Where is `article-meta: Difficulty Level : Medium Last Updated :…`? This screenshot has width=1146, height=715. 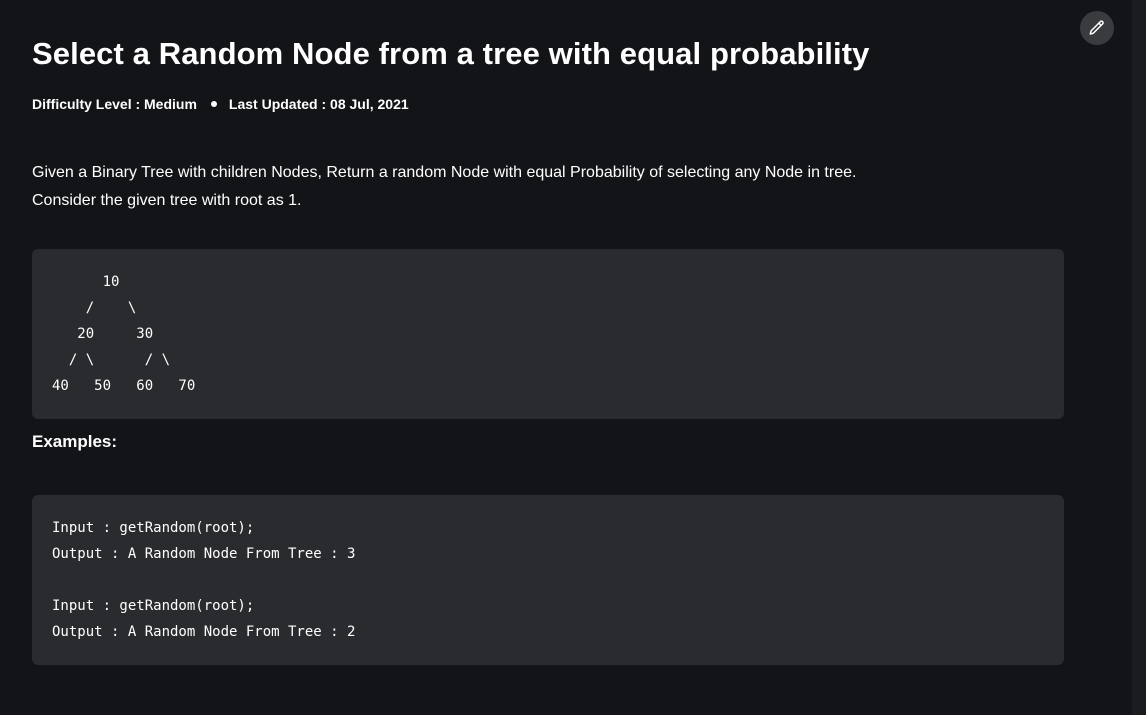
article-meta: Difficulty Level : Medium Last Updated :… is located at coordinates (220, 104).